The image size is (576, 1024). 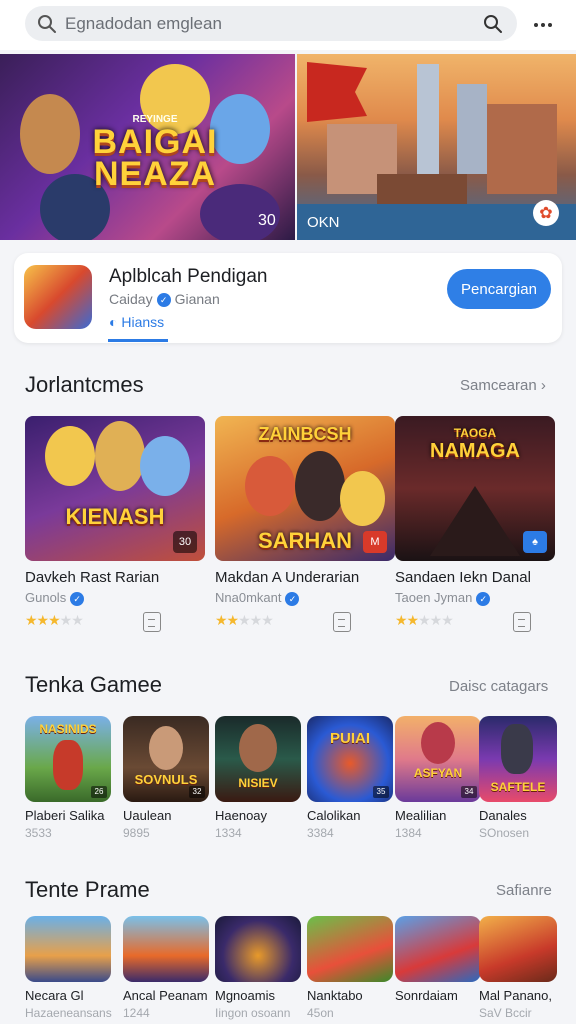 I want to click on tile-label: Mal Panano,, so click(x=515, y=995).